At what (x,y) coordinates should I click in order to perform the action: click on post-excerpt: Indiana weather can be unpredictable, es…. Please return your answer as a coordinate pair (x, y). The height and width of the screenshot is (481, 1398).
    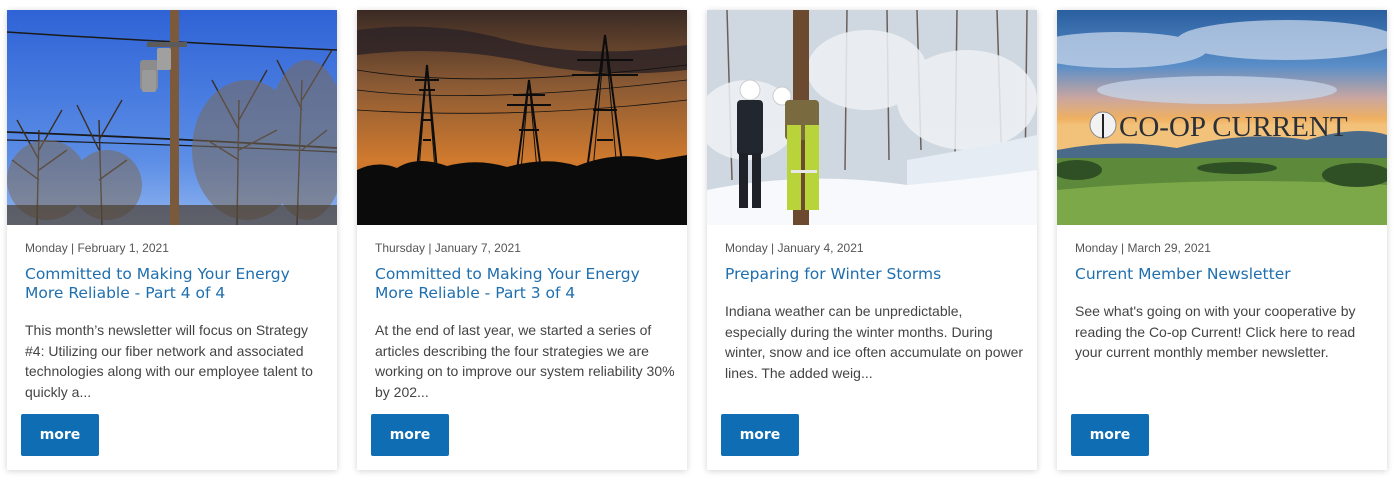
    Looking at the image, I should click on (874, 342).